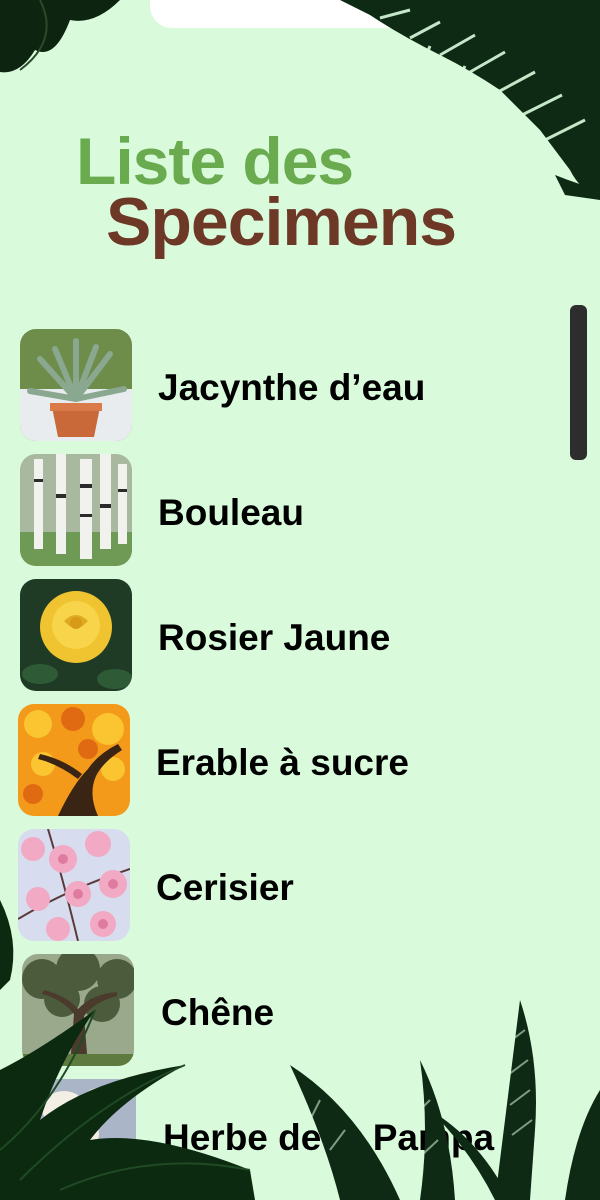 The image size is (600, 1200). I want to click on device-notch, so click(300, 14).